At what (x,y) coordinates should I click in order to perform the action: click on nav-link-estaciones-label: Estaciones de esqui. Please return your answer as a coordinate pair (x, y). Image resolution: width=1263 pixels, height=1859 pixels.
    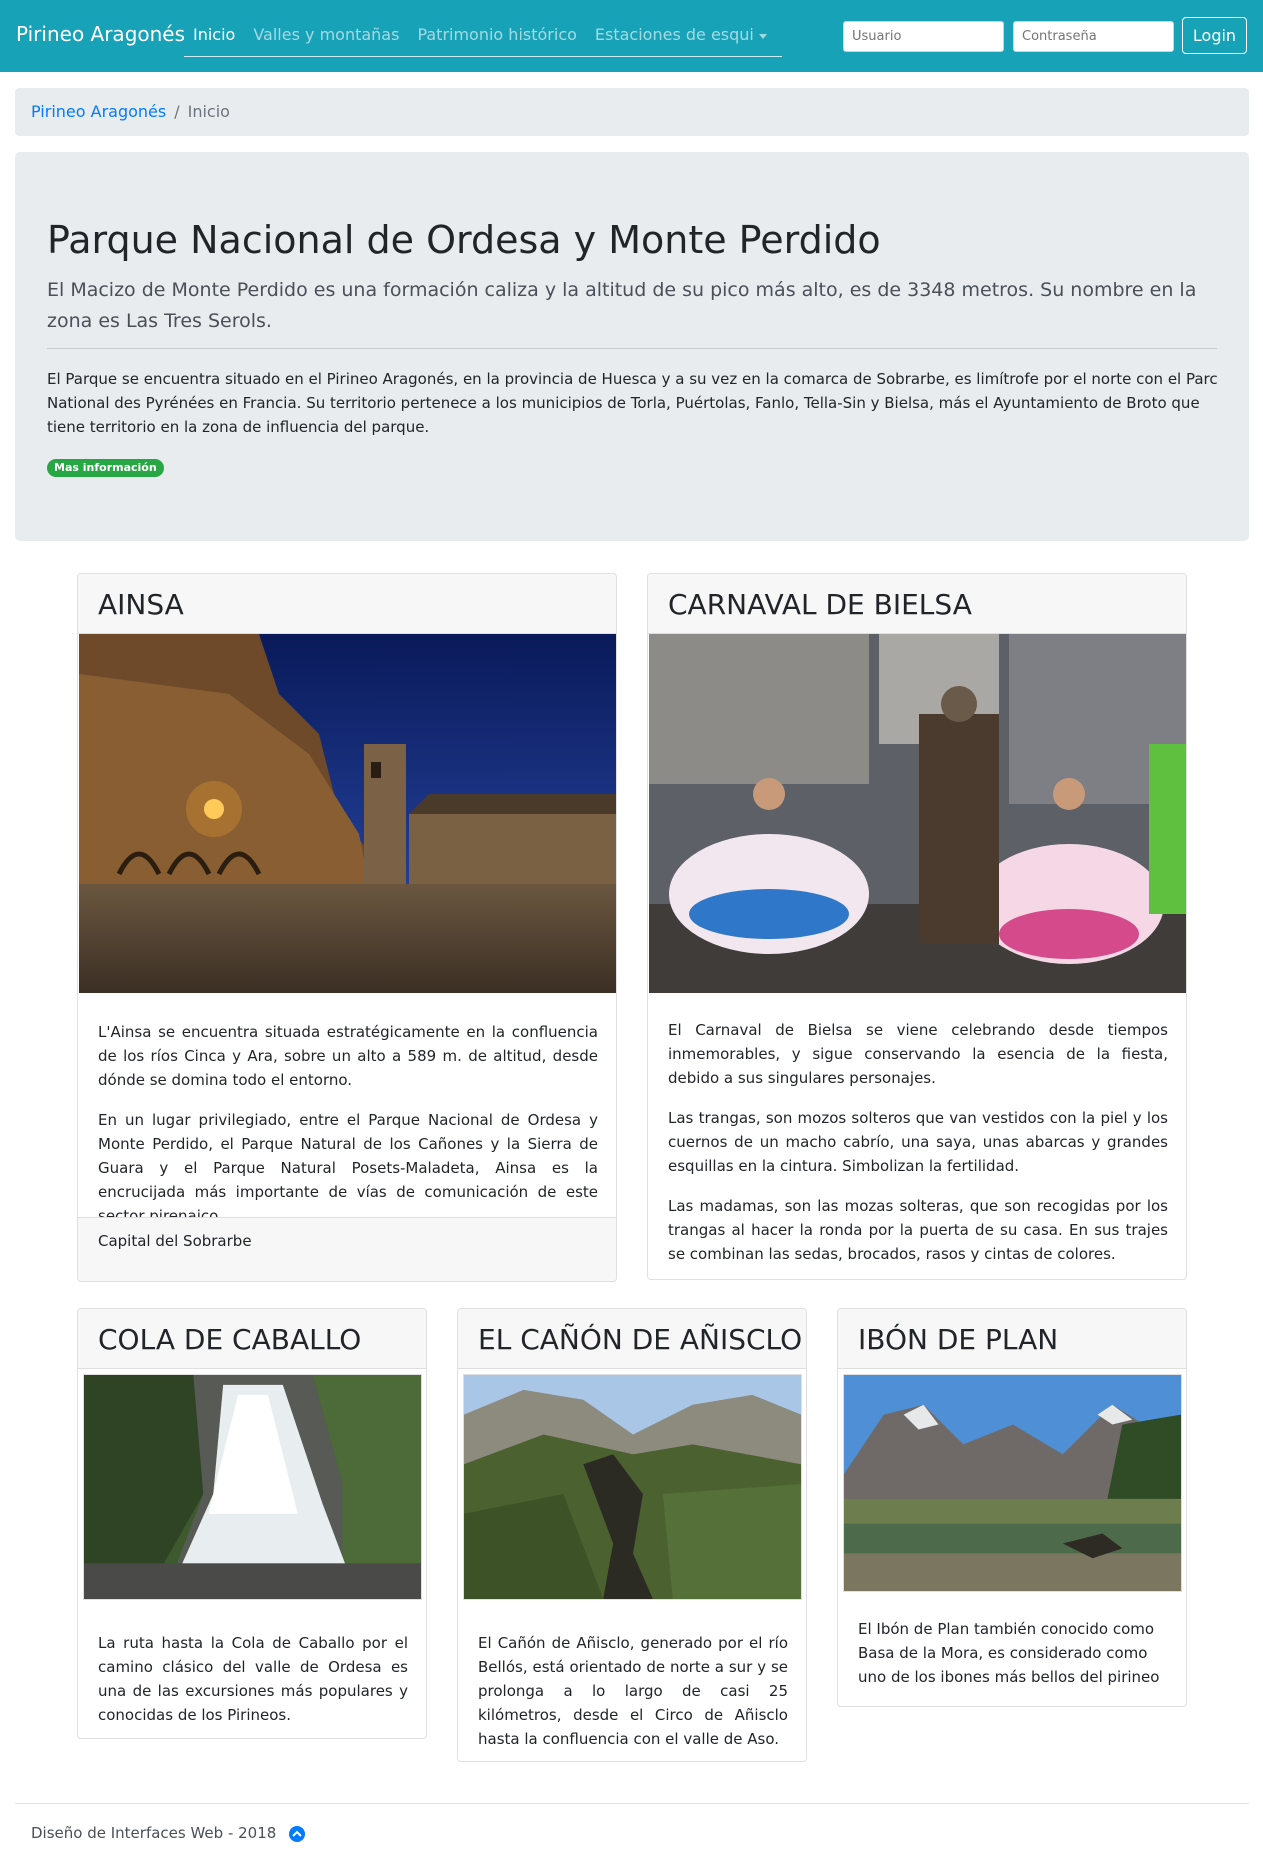
    Looking at the image, I should click on (674, 34).